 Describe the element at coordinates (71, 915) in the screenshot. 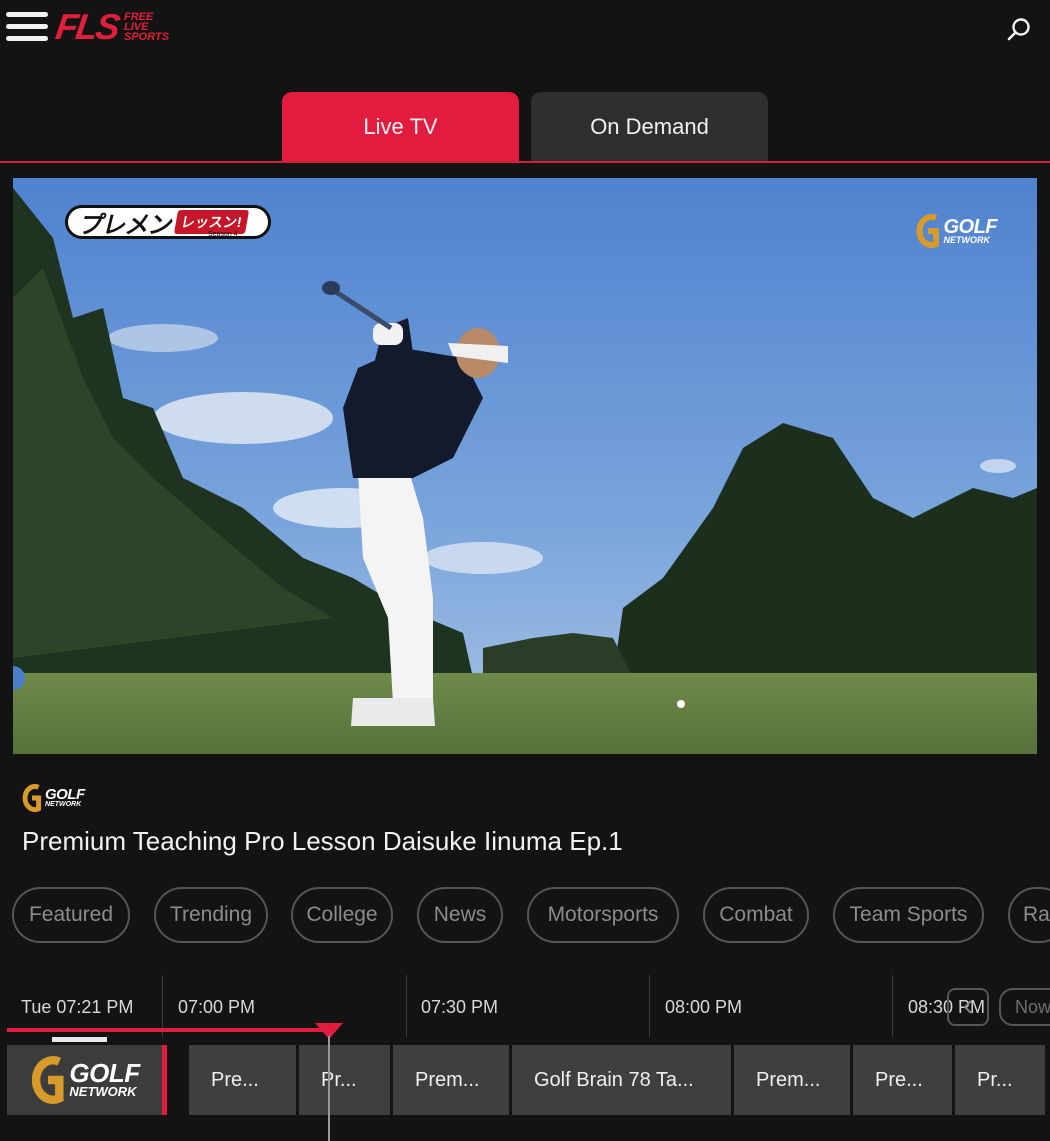

I see `chip-featured: Featured` at that location.